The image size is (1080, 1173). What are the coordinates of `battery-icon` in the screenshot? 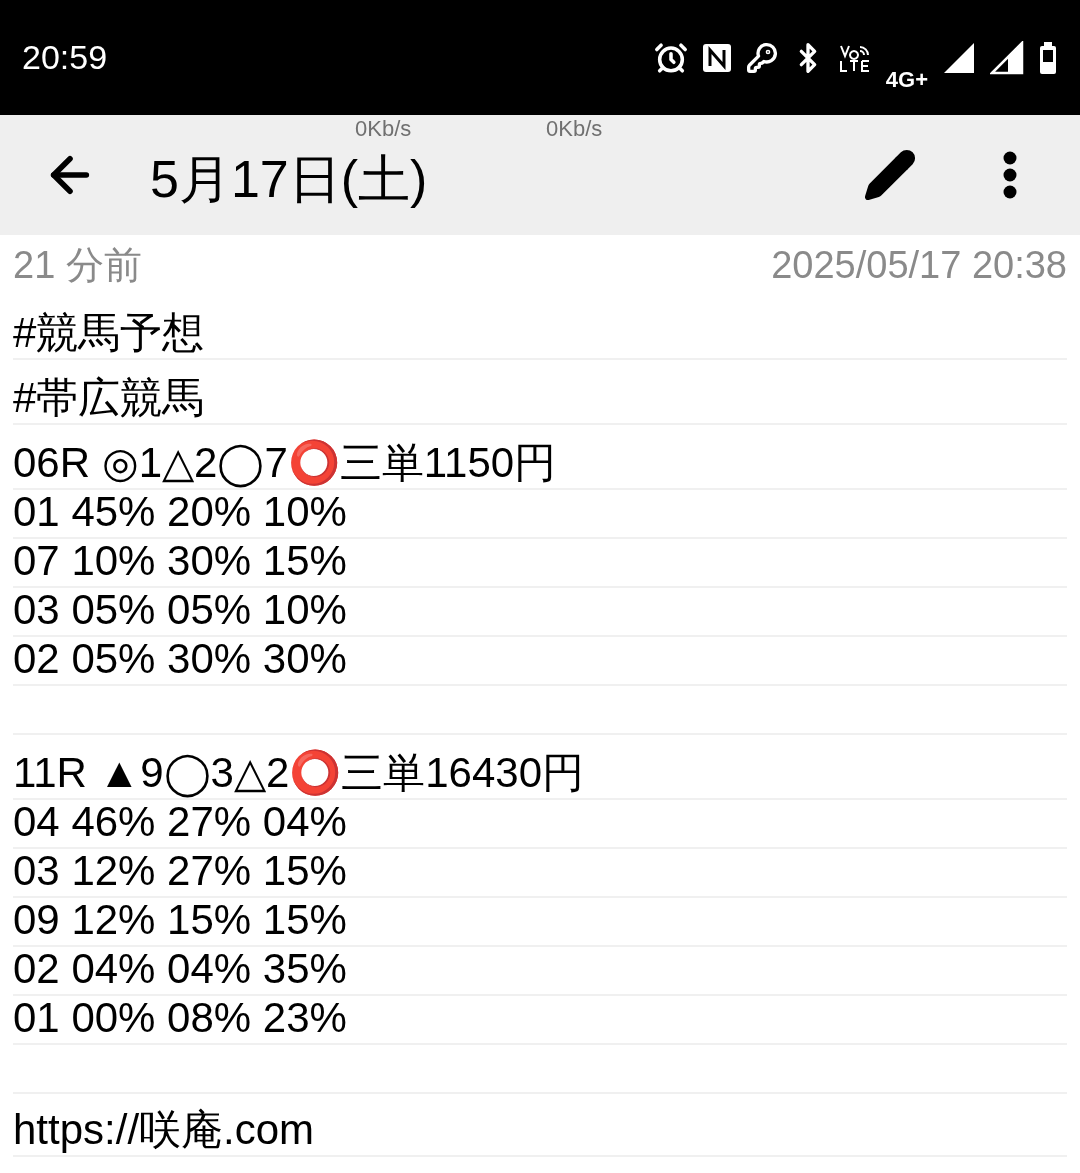 It's located at (1048, 57).